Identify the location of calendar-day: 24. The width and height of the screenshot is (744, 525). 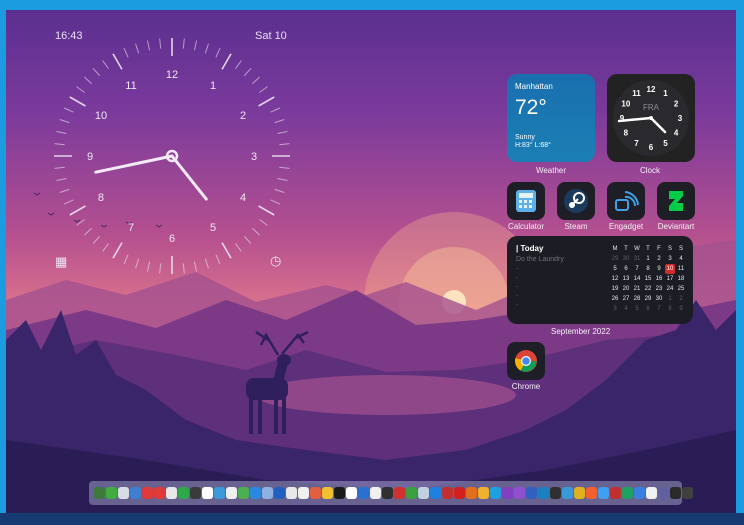
(670, 289).